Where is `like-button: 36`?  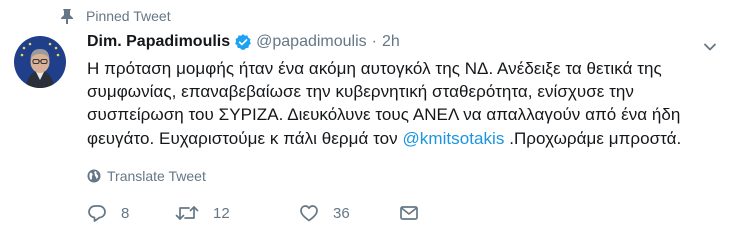 like-button: 36 is located at coordinates (349, 213).